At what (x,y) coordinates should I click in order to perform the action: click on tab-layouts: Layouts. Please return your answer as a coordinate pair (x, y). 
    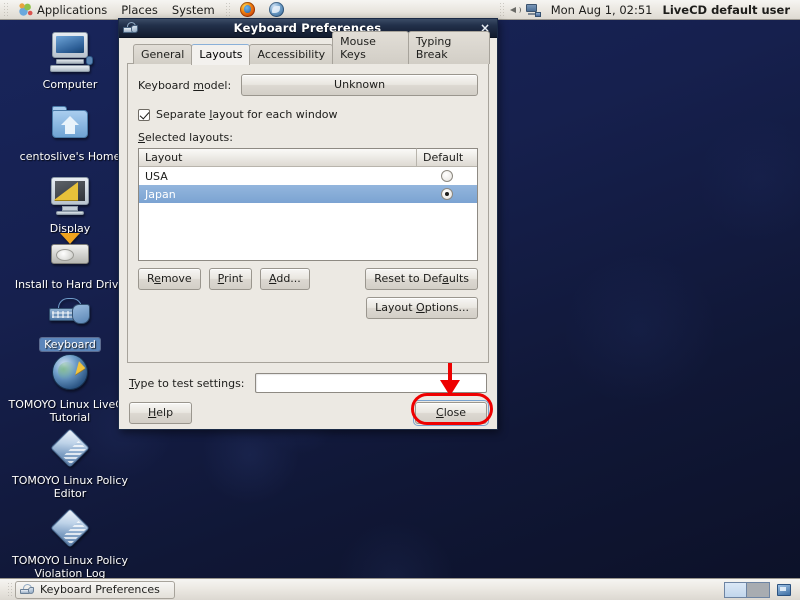
    Looking at the image, I should click on (221, 54).